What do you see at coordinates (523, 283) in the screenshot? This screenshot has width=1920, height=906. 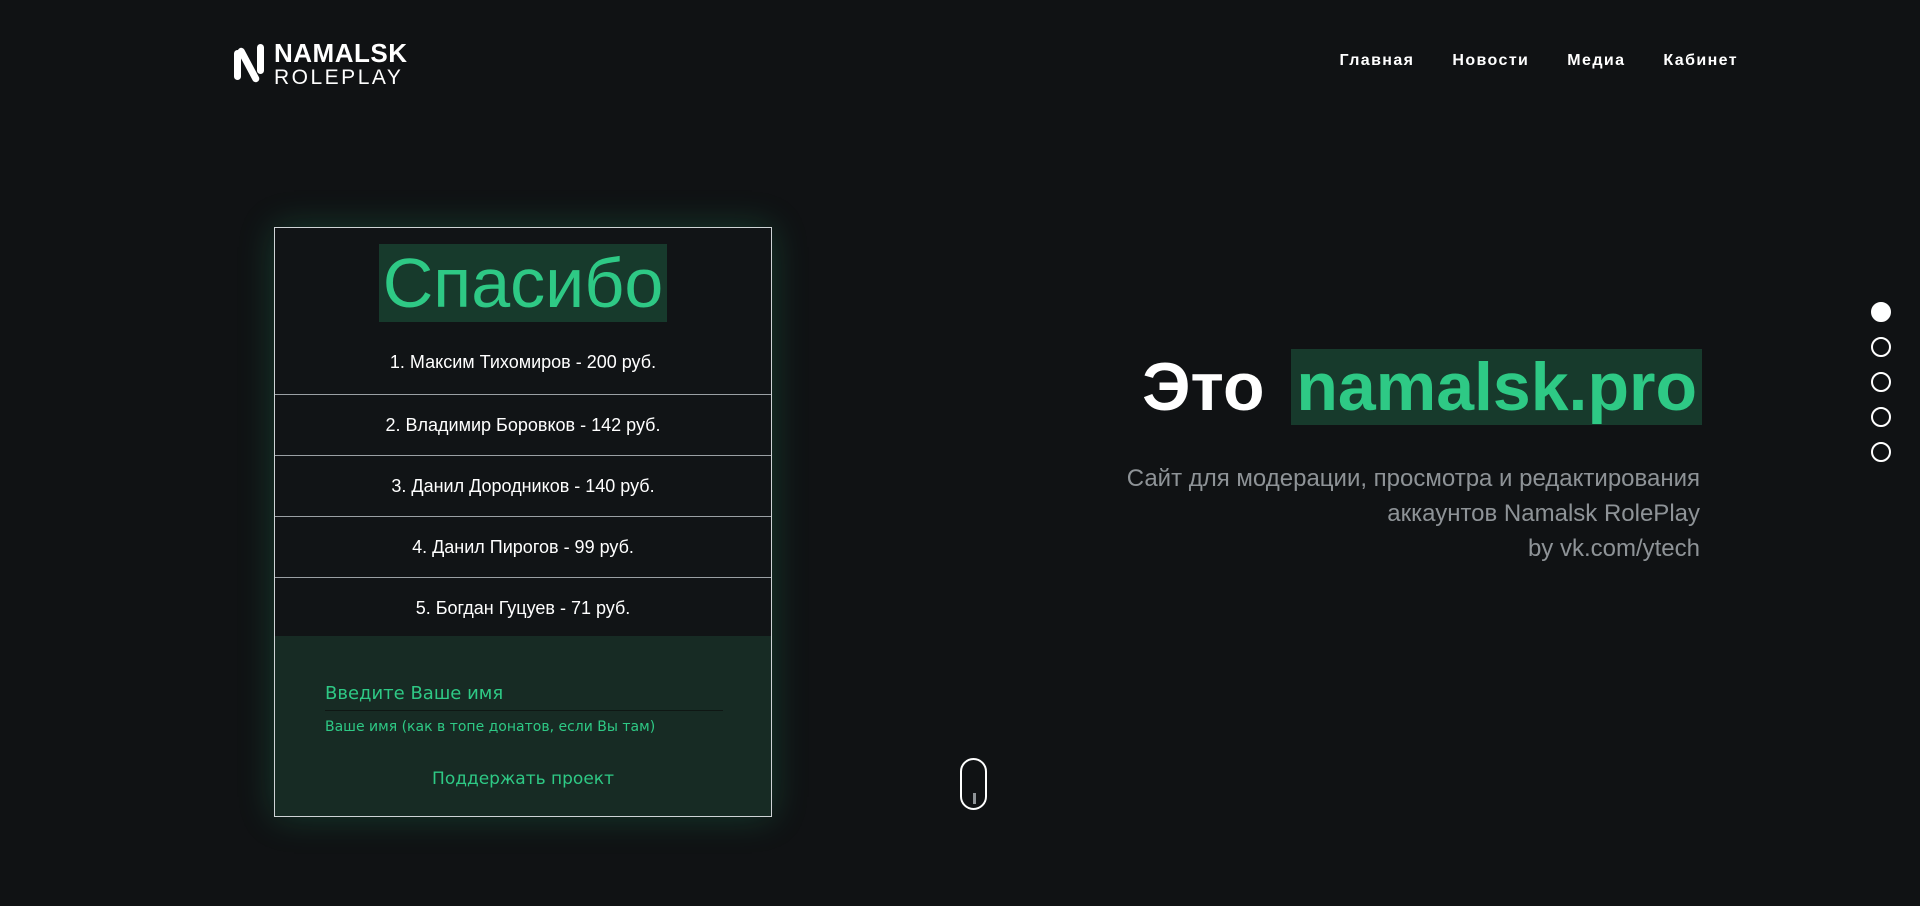 I see `donors-title: Спасибо` at bounding box center [523, 283].